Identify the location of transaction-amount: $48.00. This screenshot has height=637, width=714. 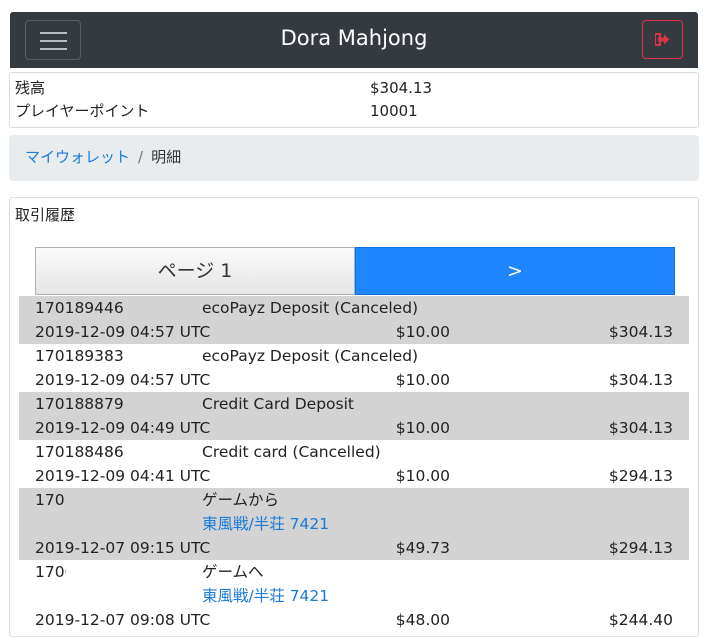
(422, 620).